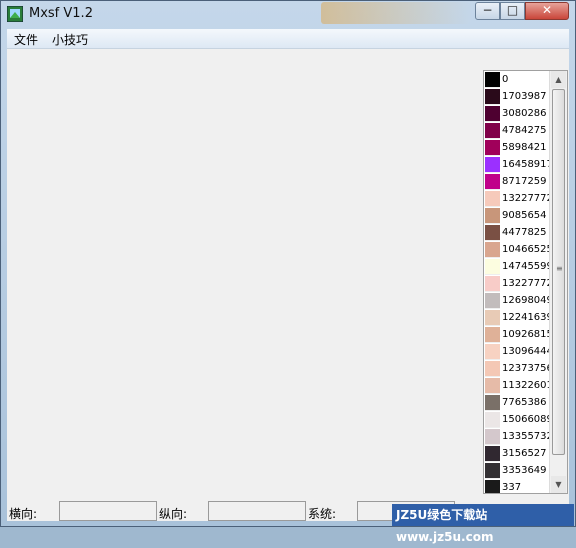  I want to click on palette-value: 13355732, so click(527, 436).